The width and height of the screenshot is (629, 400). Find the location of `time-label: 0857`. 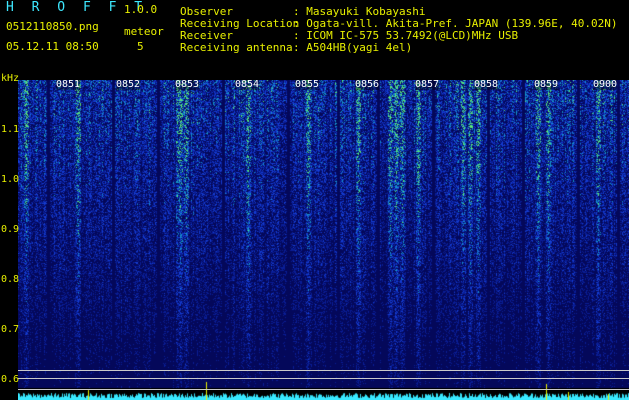

time-label: 0857 is located at coordinates (427, 84).